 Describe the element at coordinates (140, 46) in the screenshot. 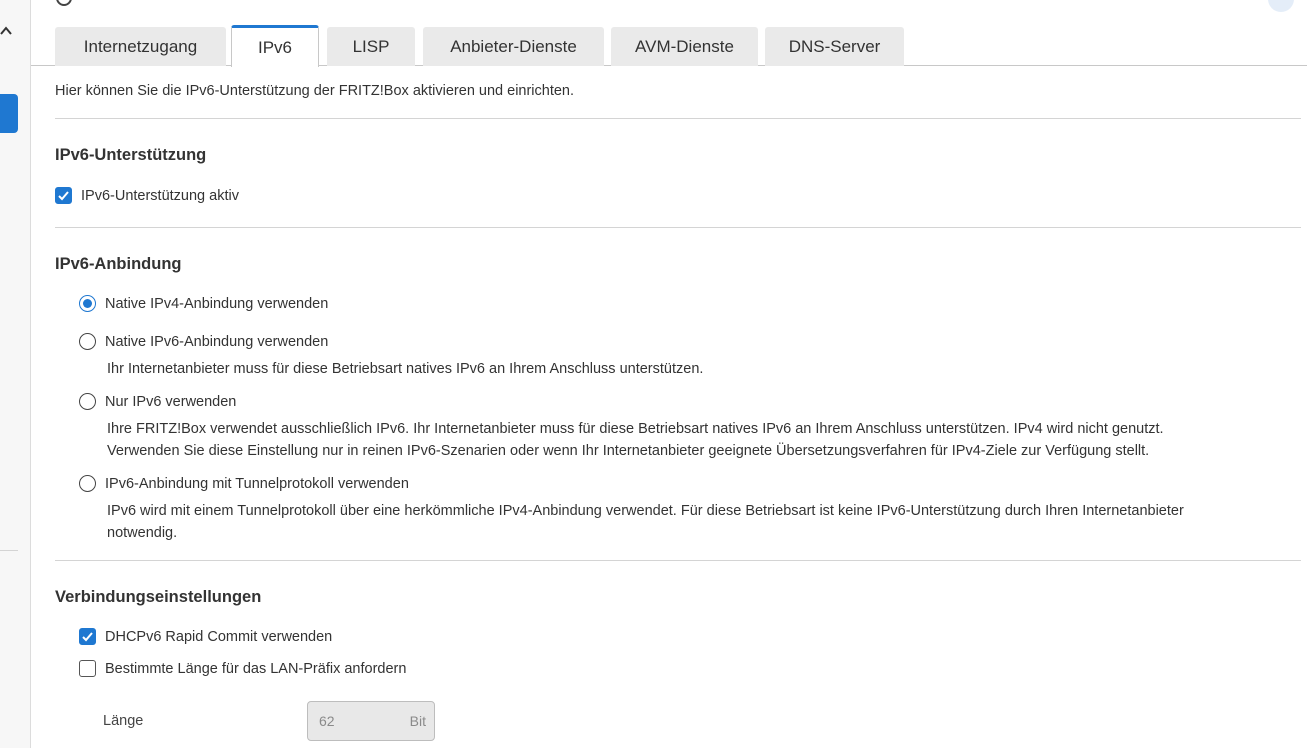

I see `tab-internetzugang: Internetzugang` at that location.